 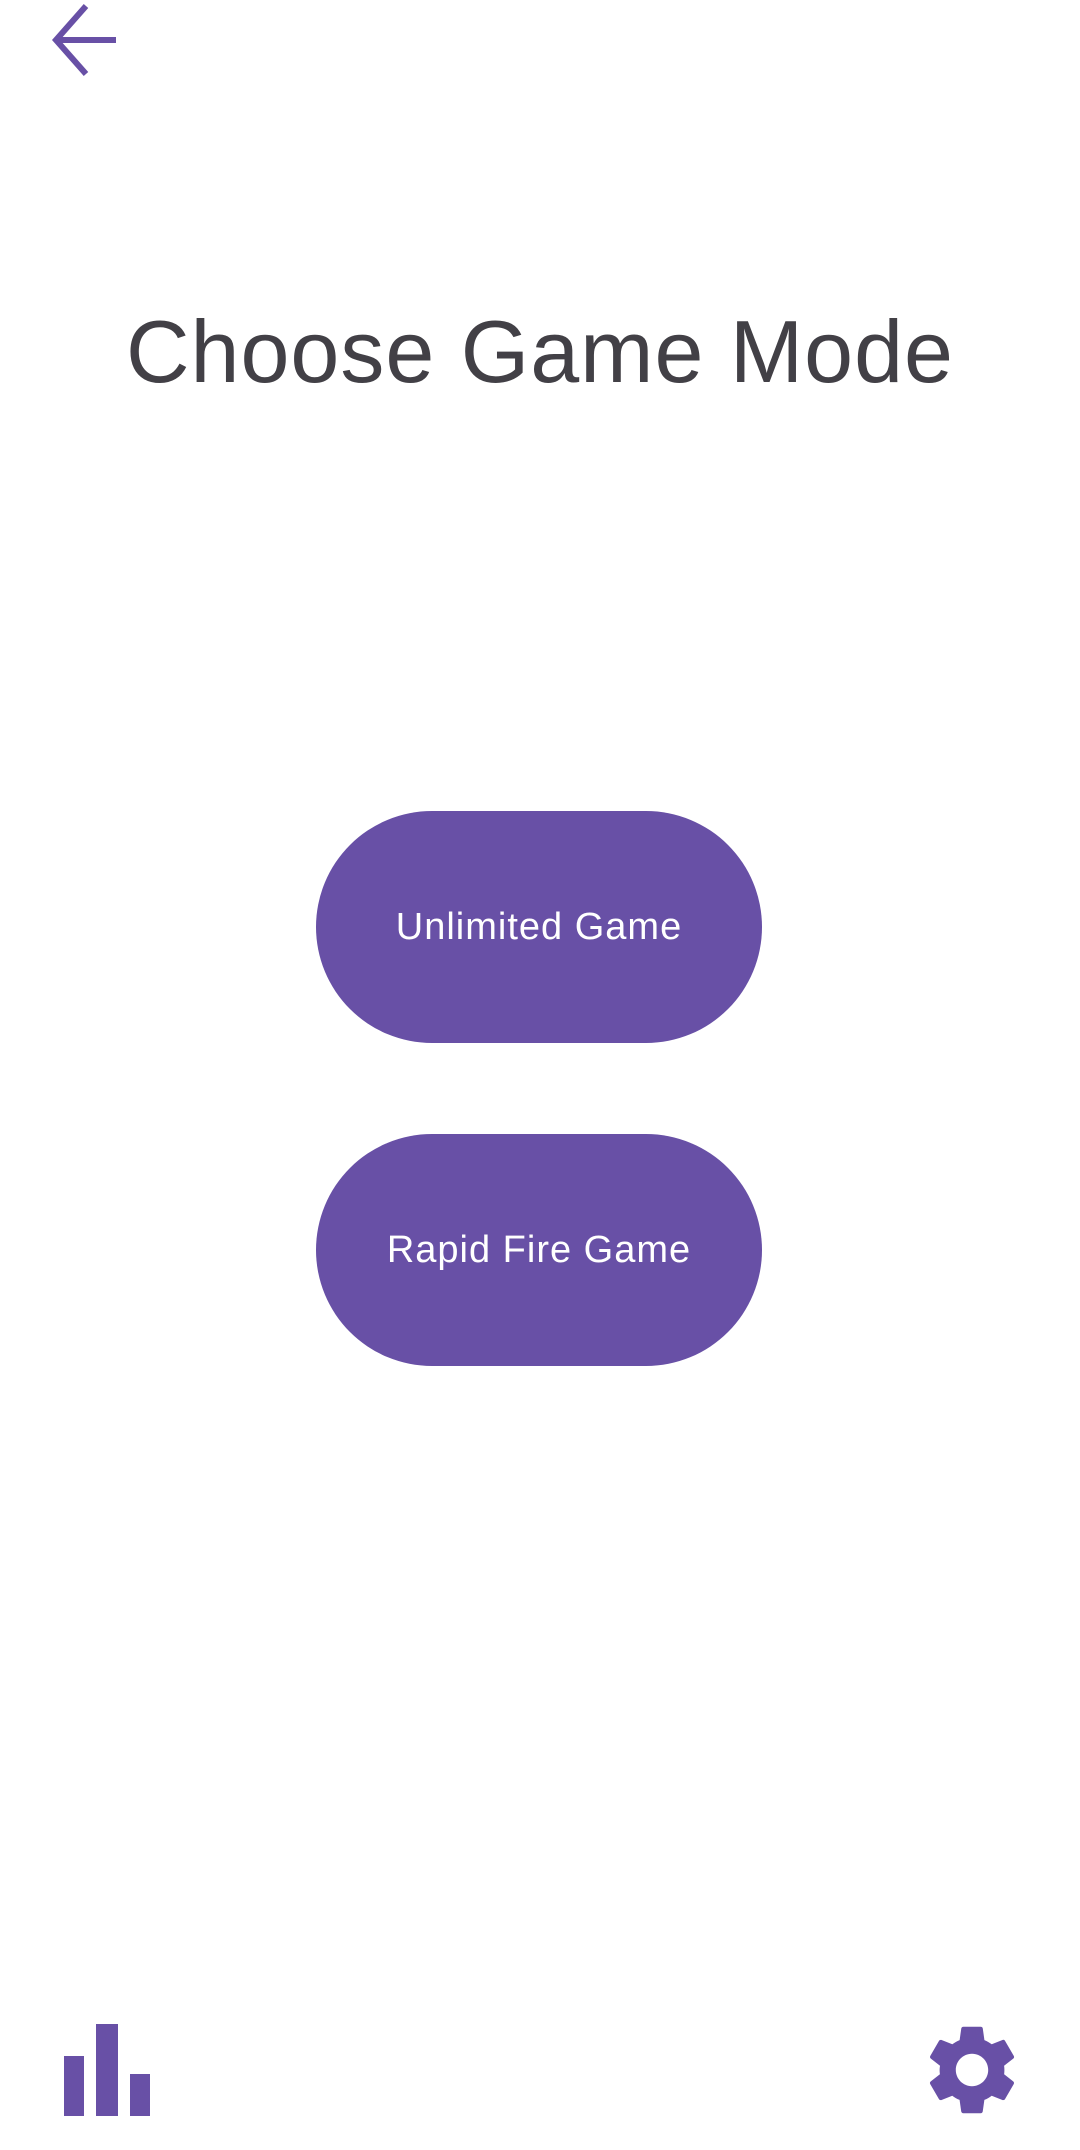 I want to click on stats-button, so click(x=107, y=2069).